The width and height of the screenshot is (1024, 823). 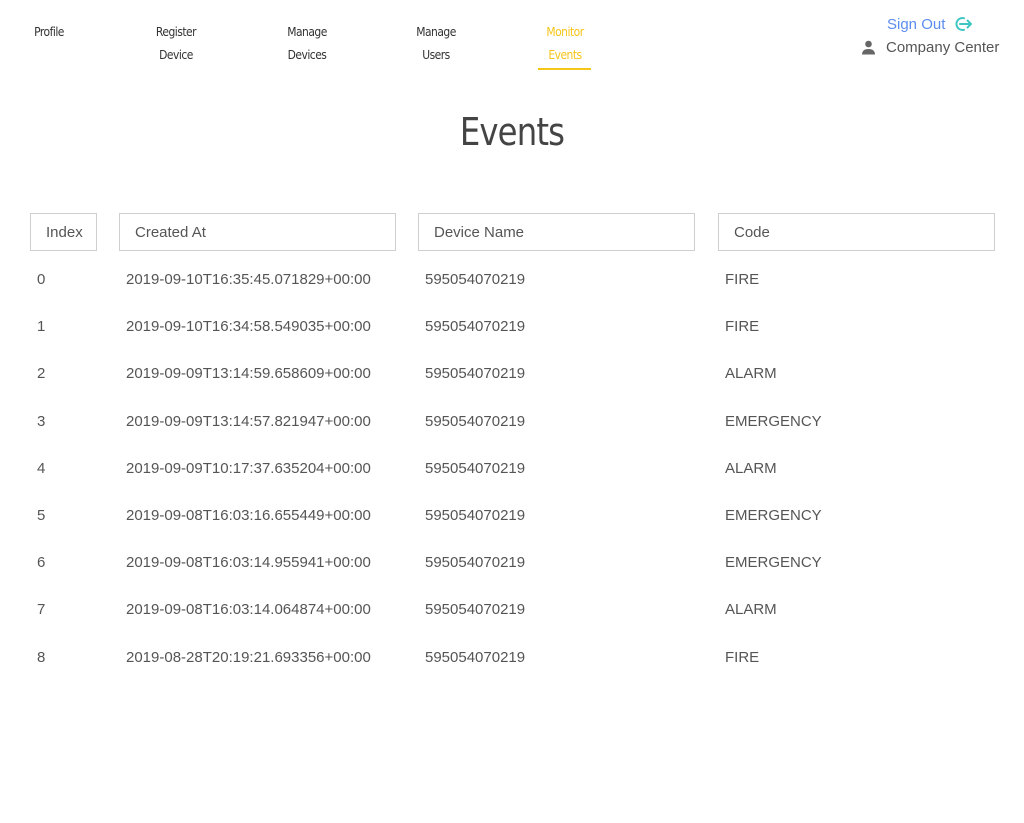 I want to click on cell-index: 3, so click(x=41, y=421).